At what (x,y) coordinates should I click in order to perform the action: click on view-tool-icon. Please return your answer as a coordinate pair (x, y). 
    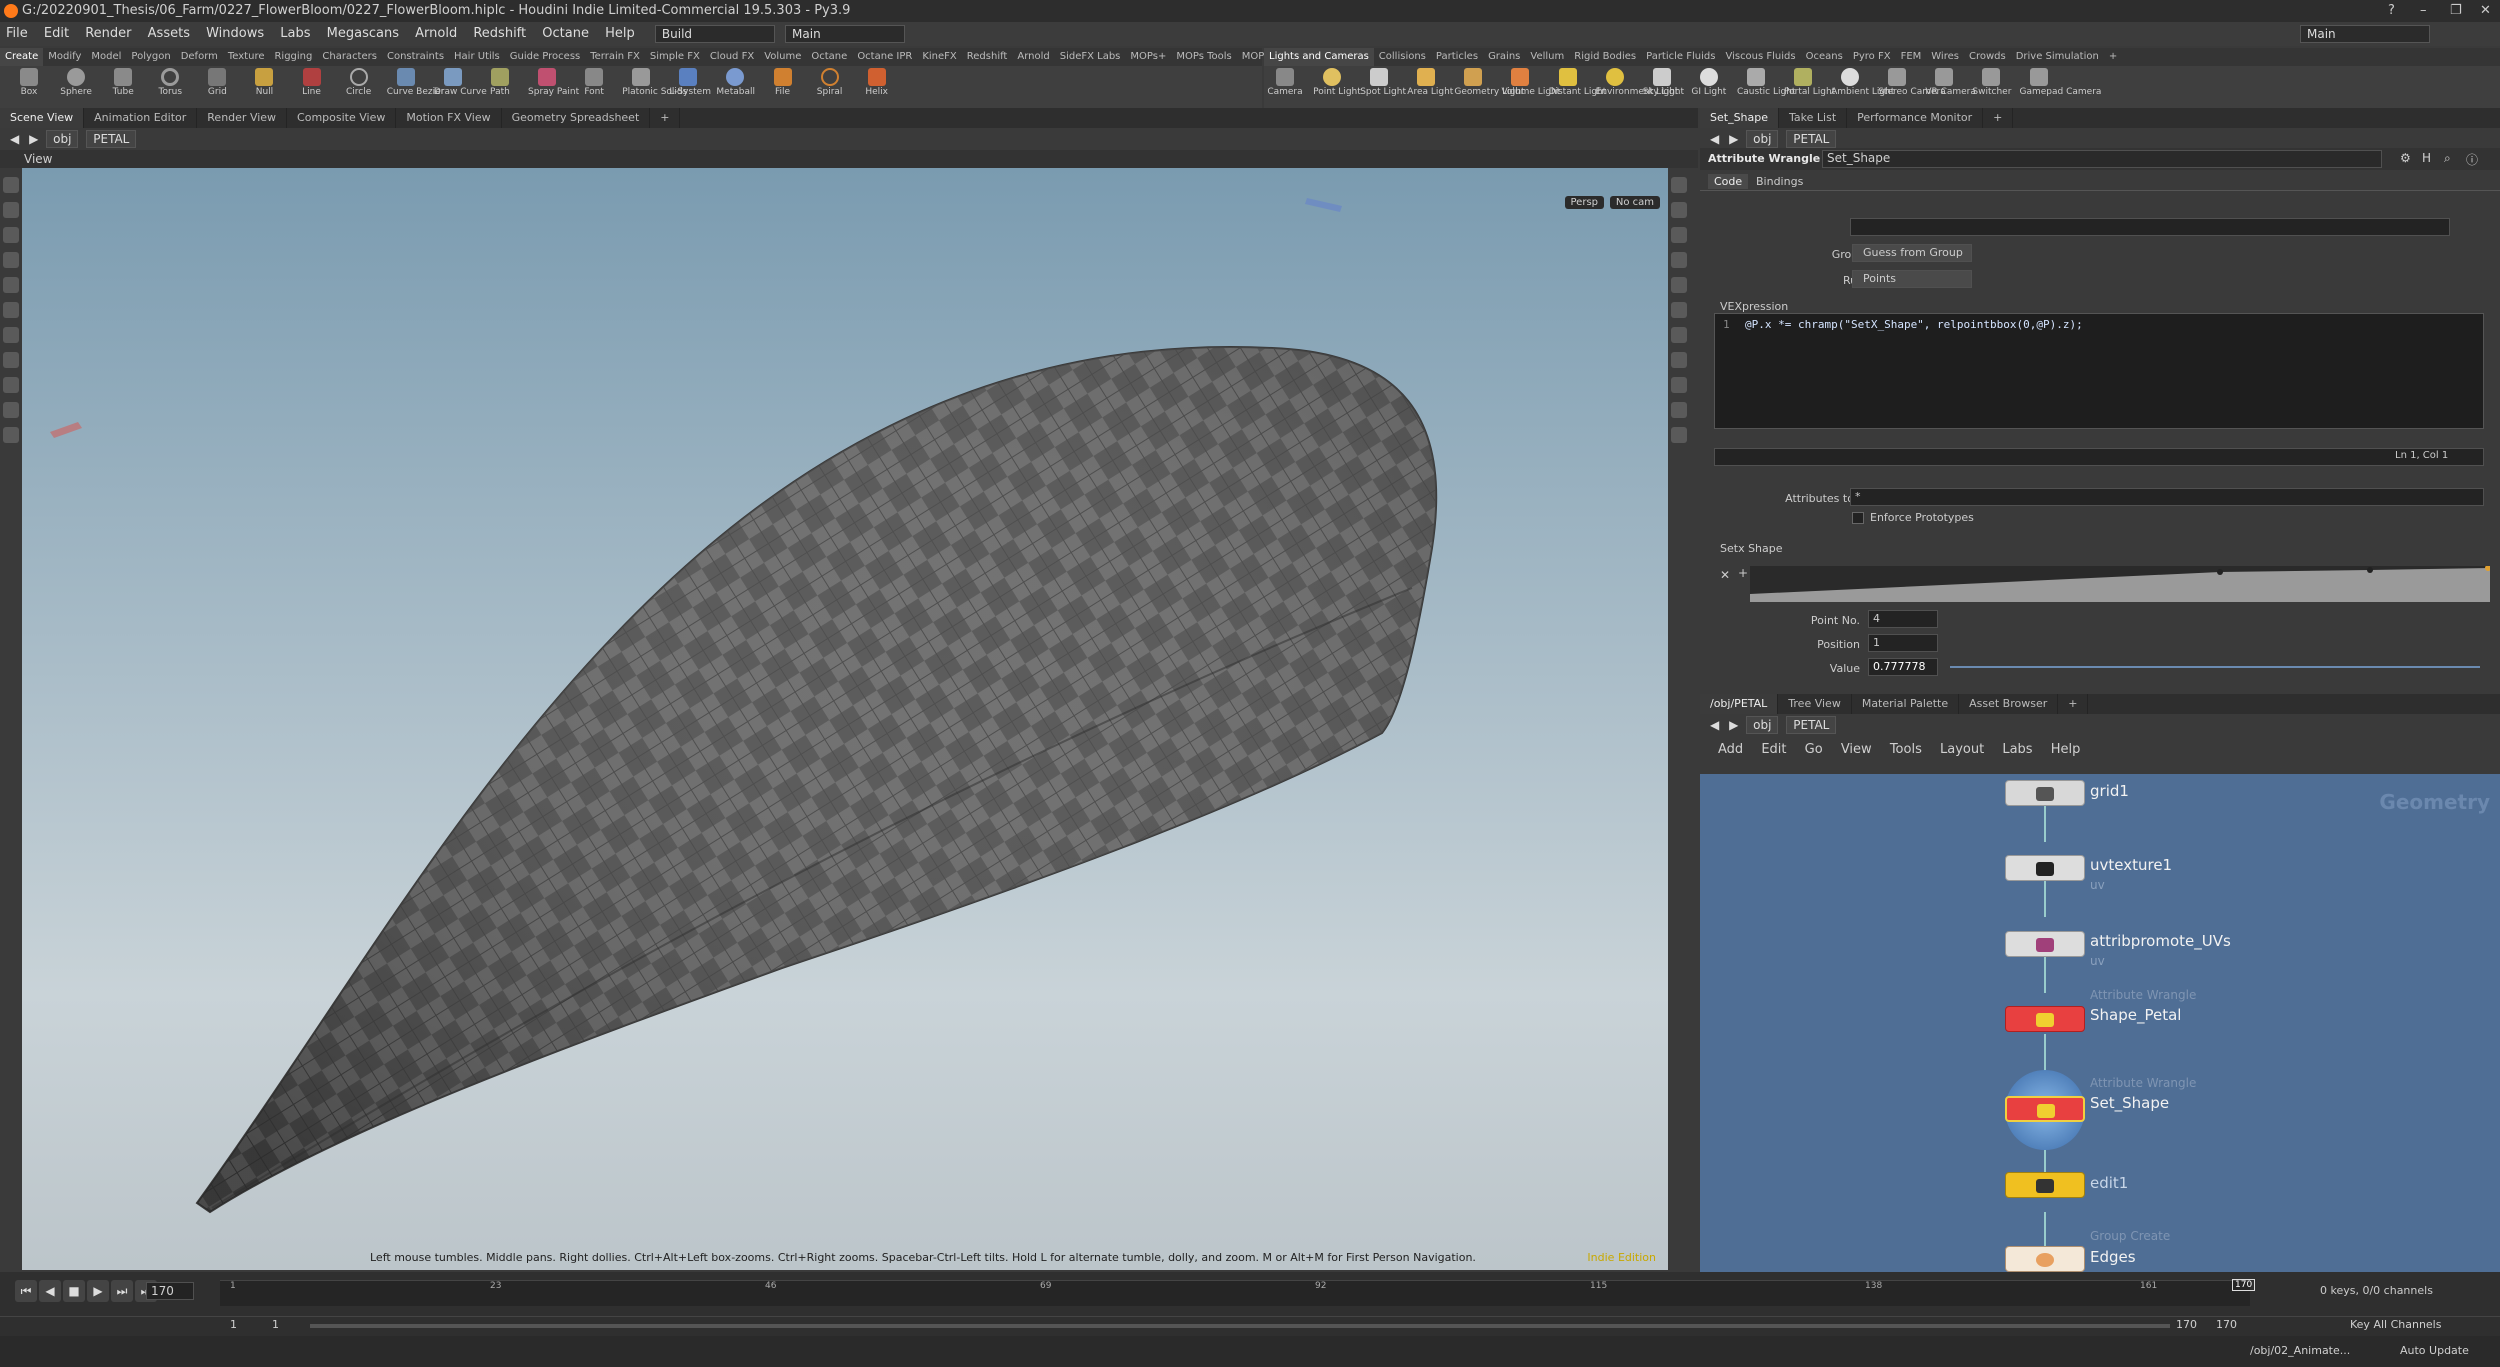
    Looking at the image, I should click on (11, 360).